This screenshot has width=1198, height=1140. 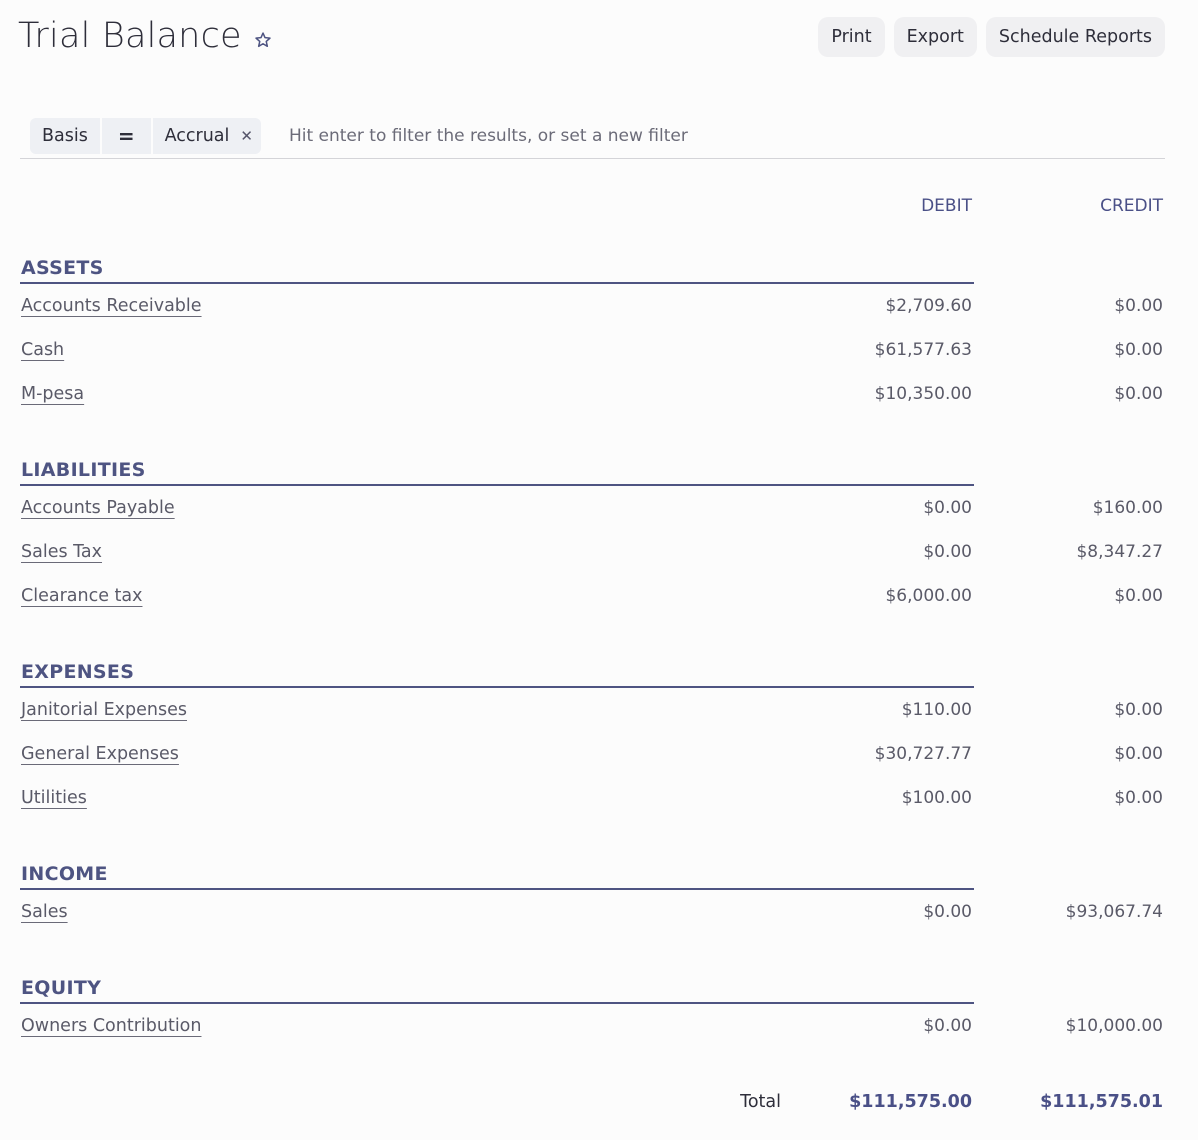 What do you see at coordinates (111, 306) in the screenshot?
I see `account-link: Accounts Receivable` at bounding box center [111, 306].